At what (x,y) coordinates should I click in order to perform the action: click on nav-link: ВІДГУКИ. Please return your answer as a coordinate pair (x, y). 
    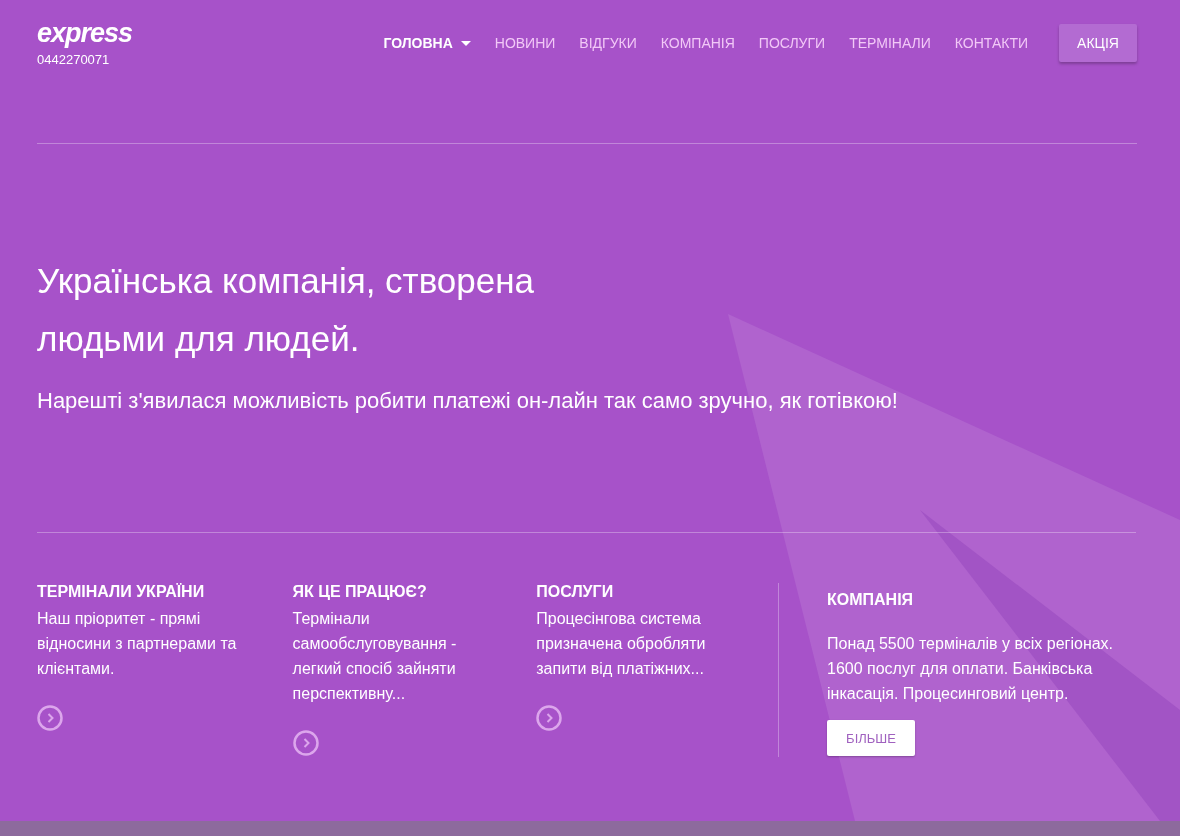
    Looking at the image, I should click on (608, 43).